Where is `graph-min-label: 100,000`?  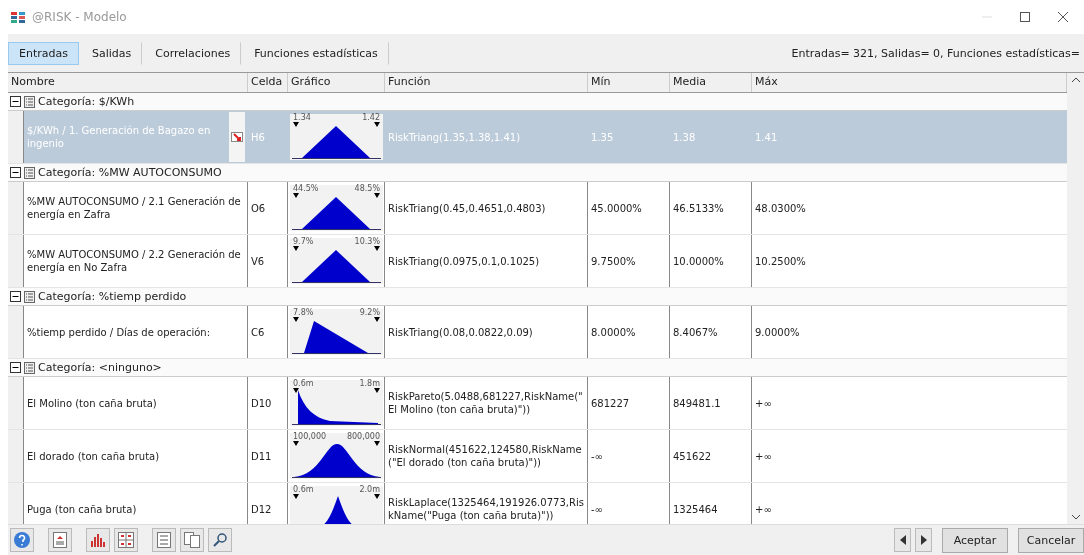
graph-min-label: 100,000 is located at coordinates (310, 437).